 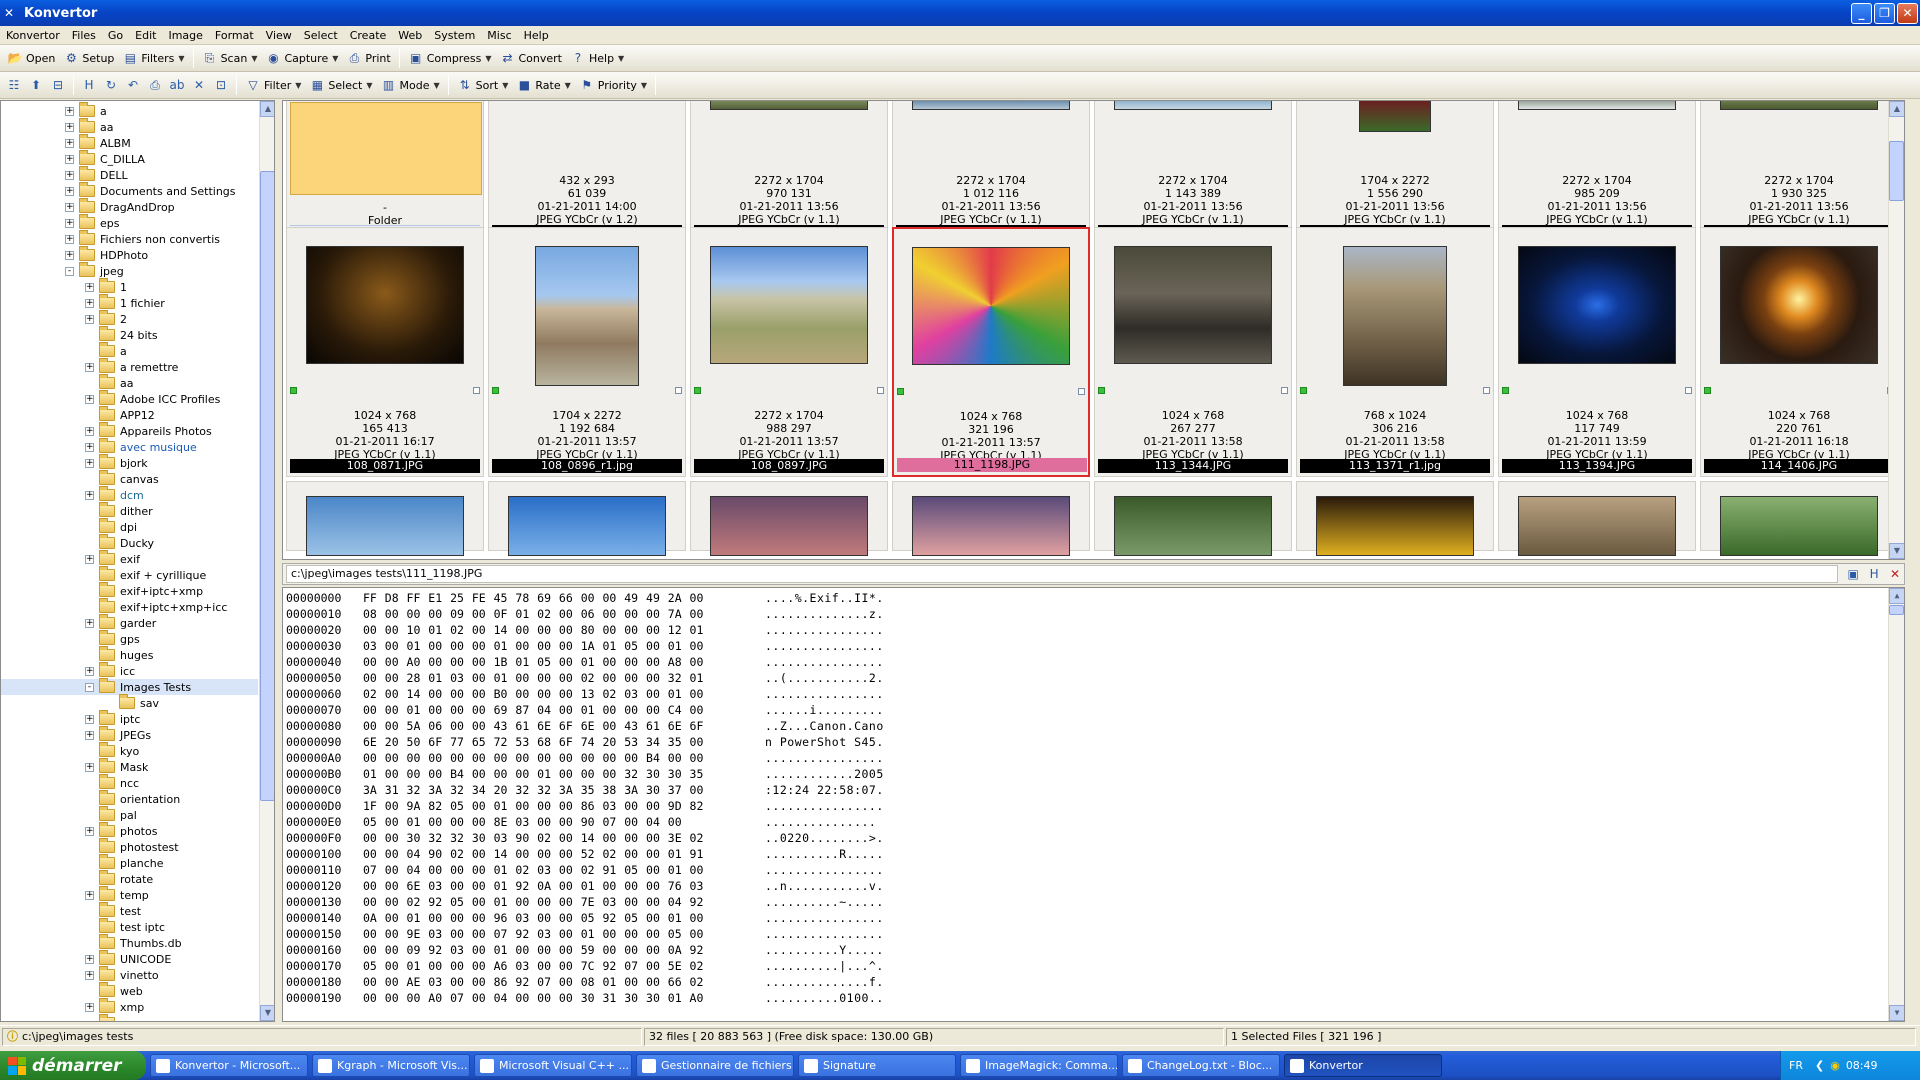 What do you see at coordinates (14, 85) in the screenshot?
I see `view-tree-icon: ☷` at bounding box center [14, 85].